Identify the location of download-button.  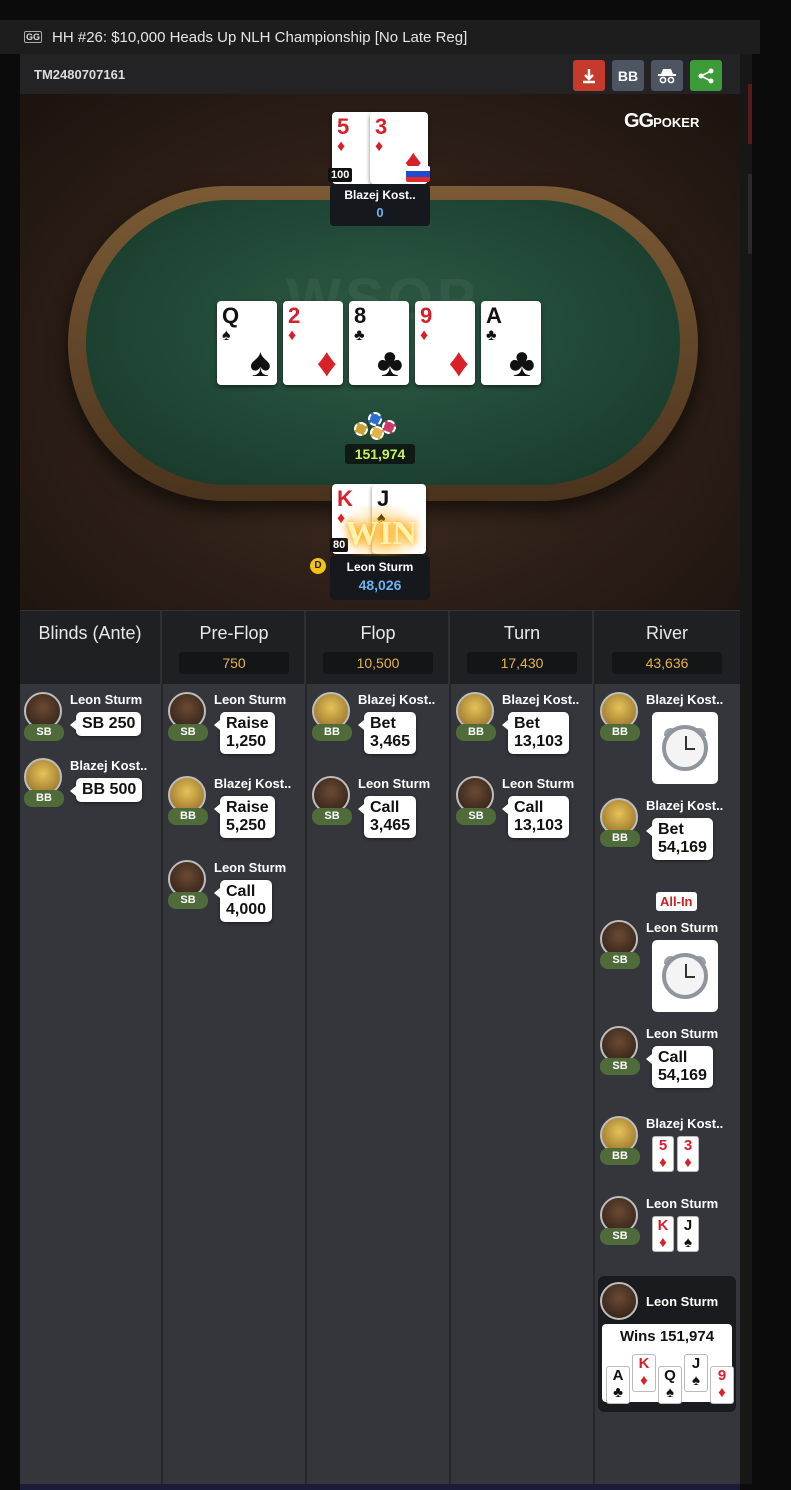
(589, 75).